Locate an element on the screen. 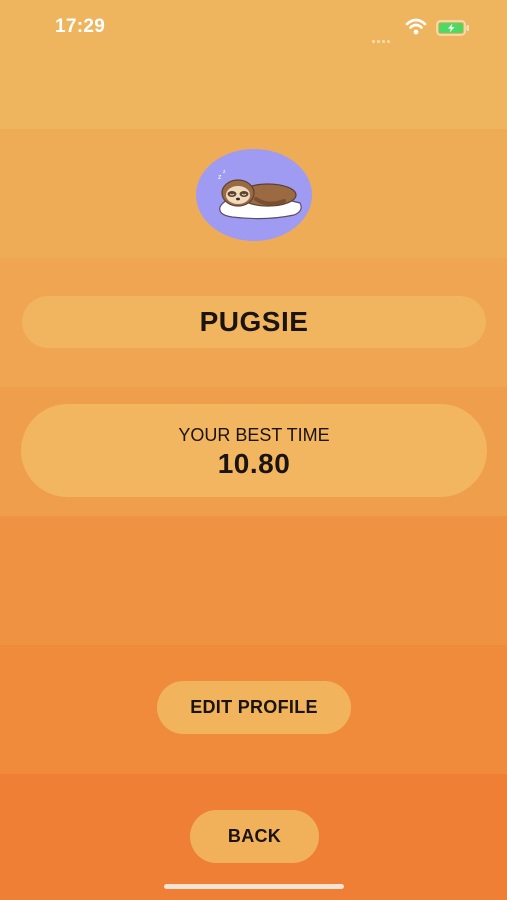 The image size is (507, 900). background-band is located at coordinates (253, 580).